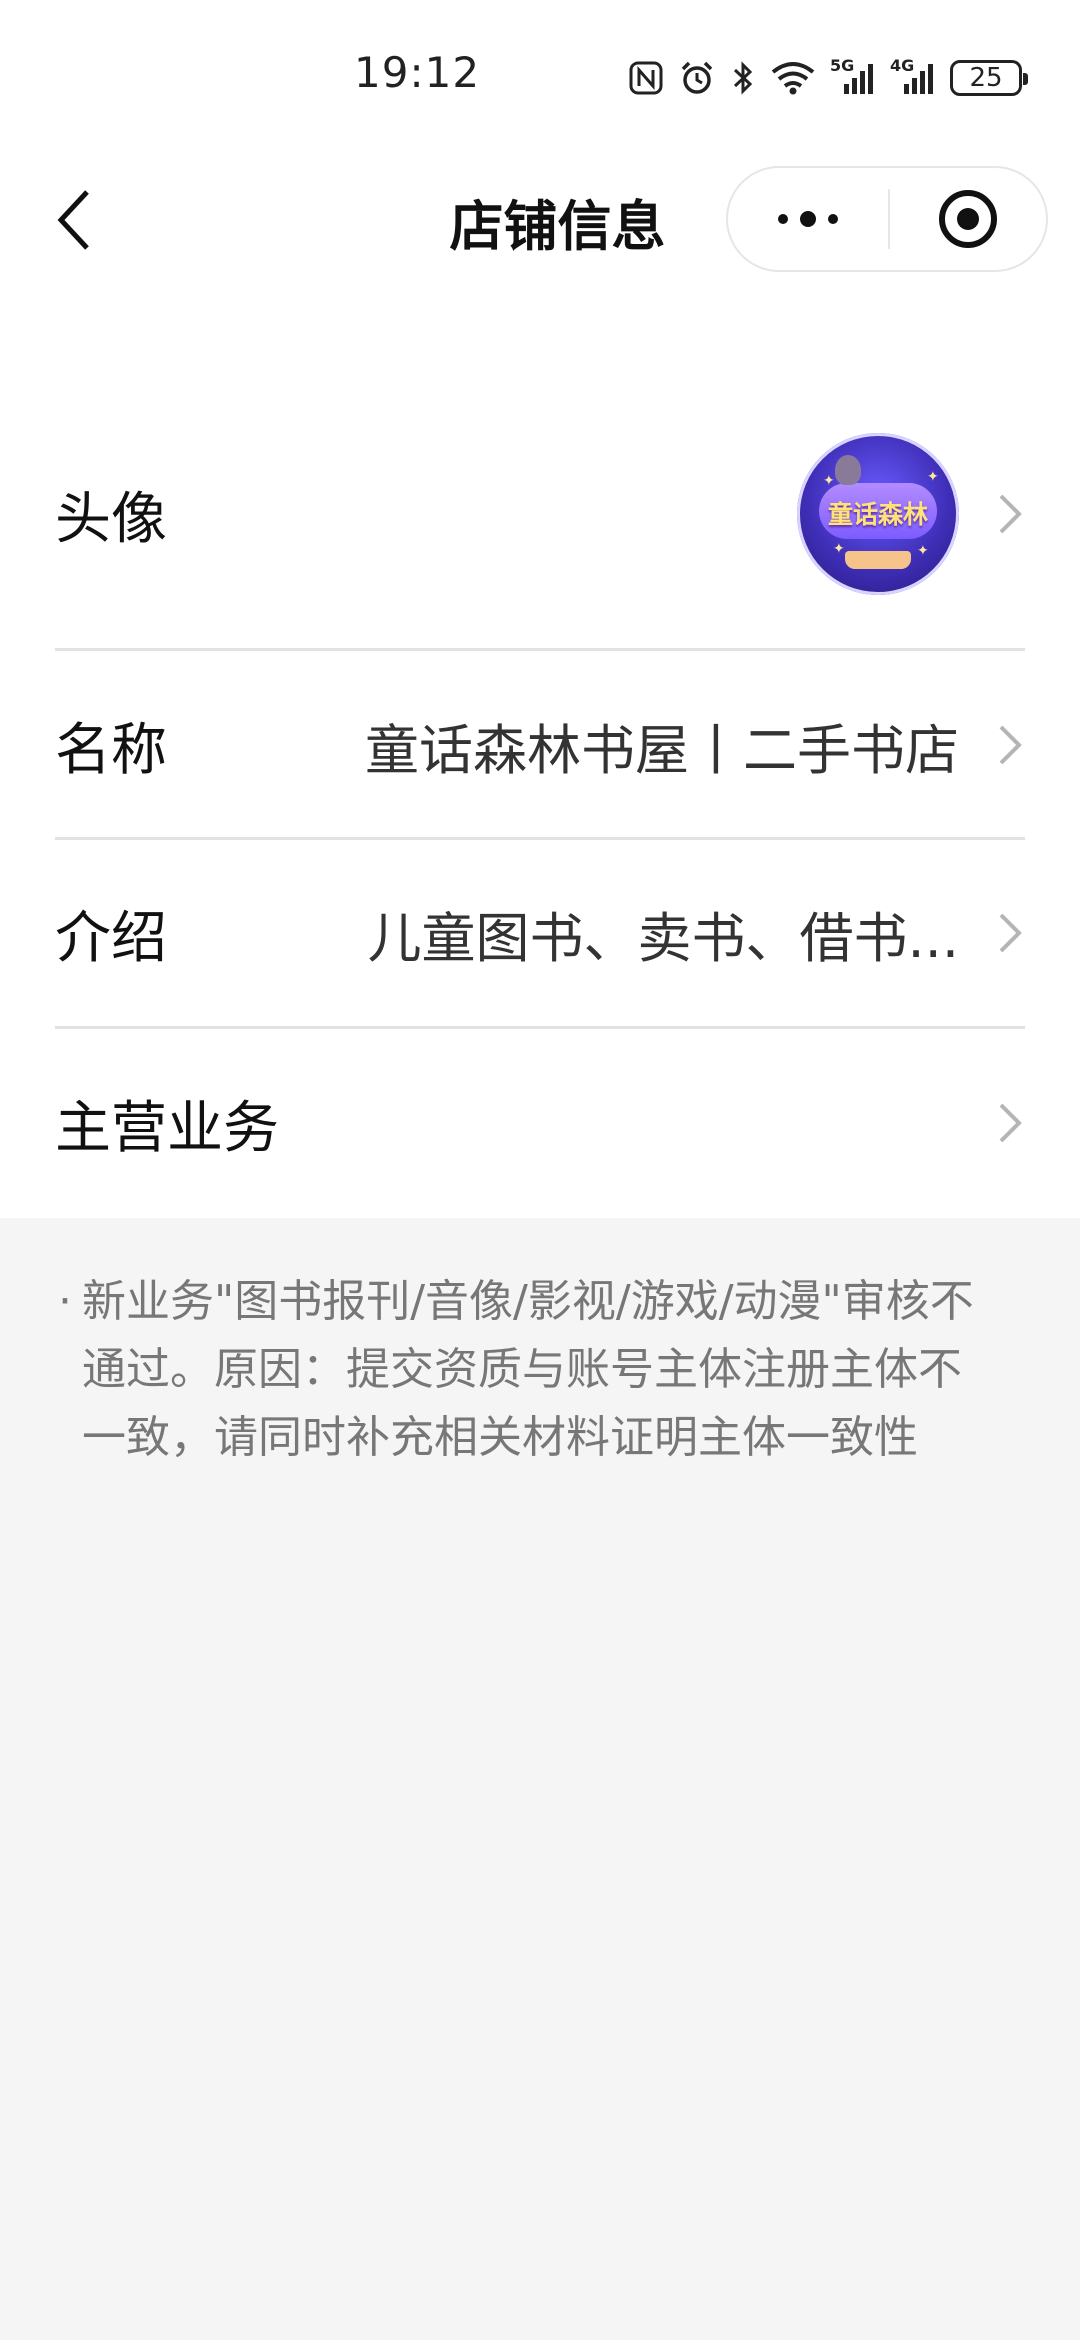  Describe the element at coordinates (842, 65) in the screenshot. I see `network-5g-label: 5G` at that location.